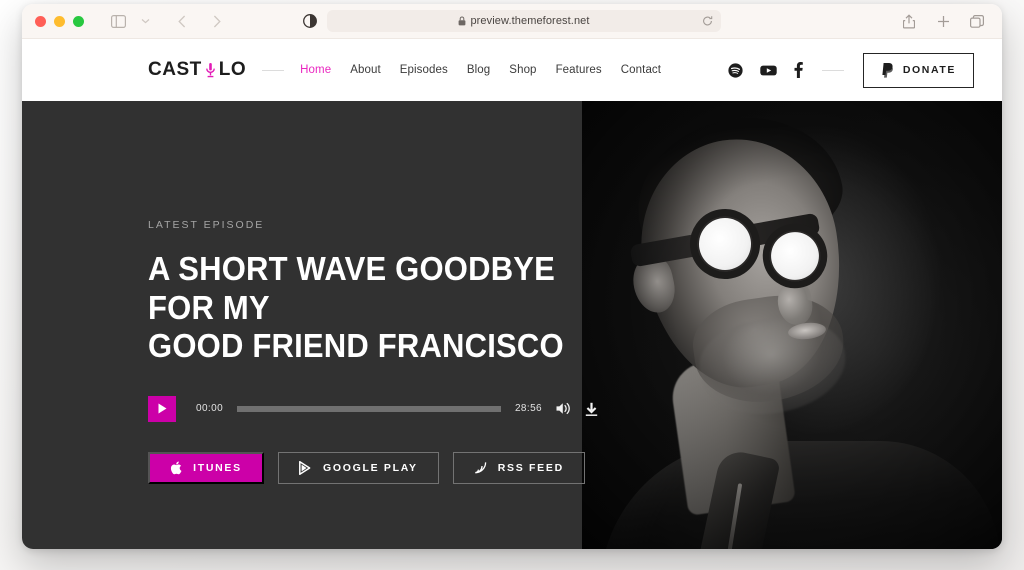  What do you see at coordinates (887, 70) in the screenshot?
I see `paypal-icon` at bounding box center [887, 70].